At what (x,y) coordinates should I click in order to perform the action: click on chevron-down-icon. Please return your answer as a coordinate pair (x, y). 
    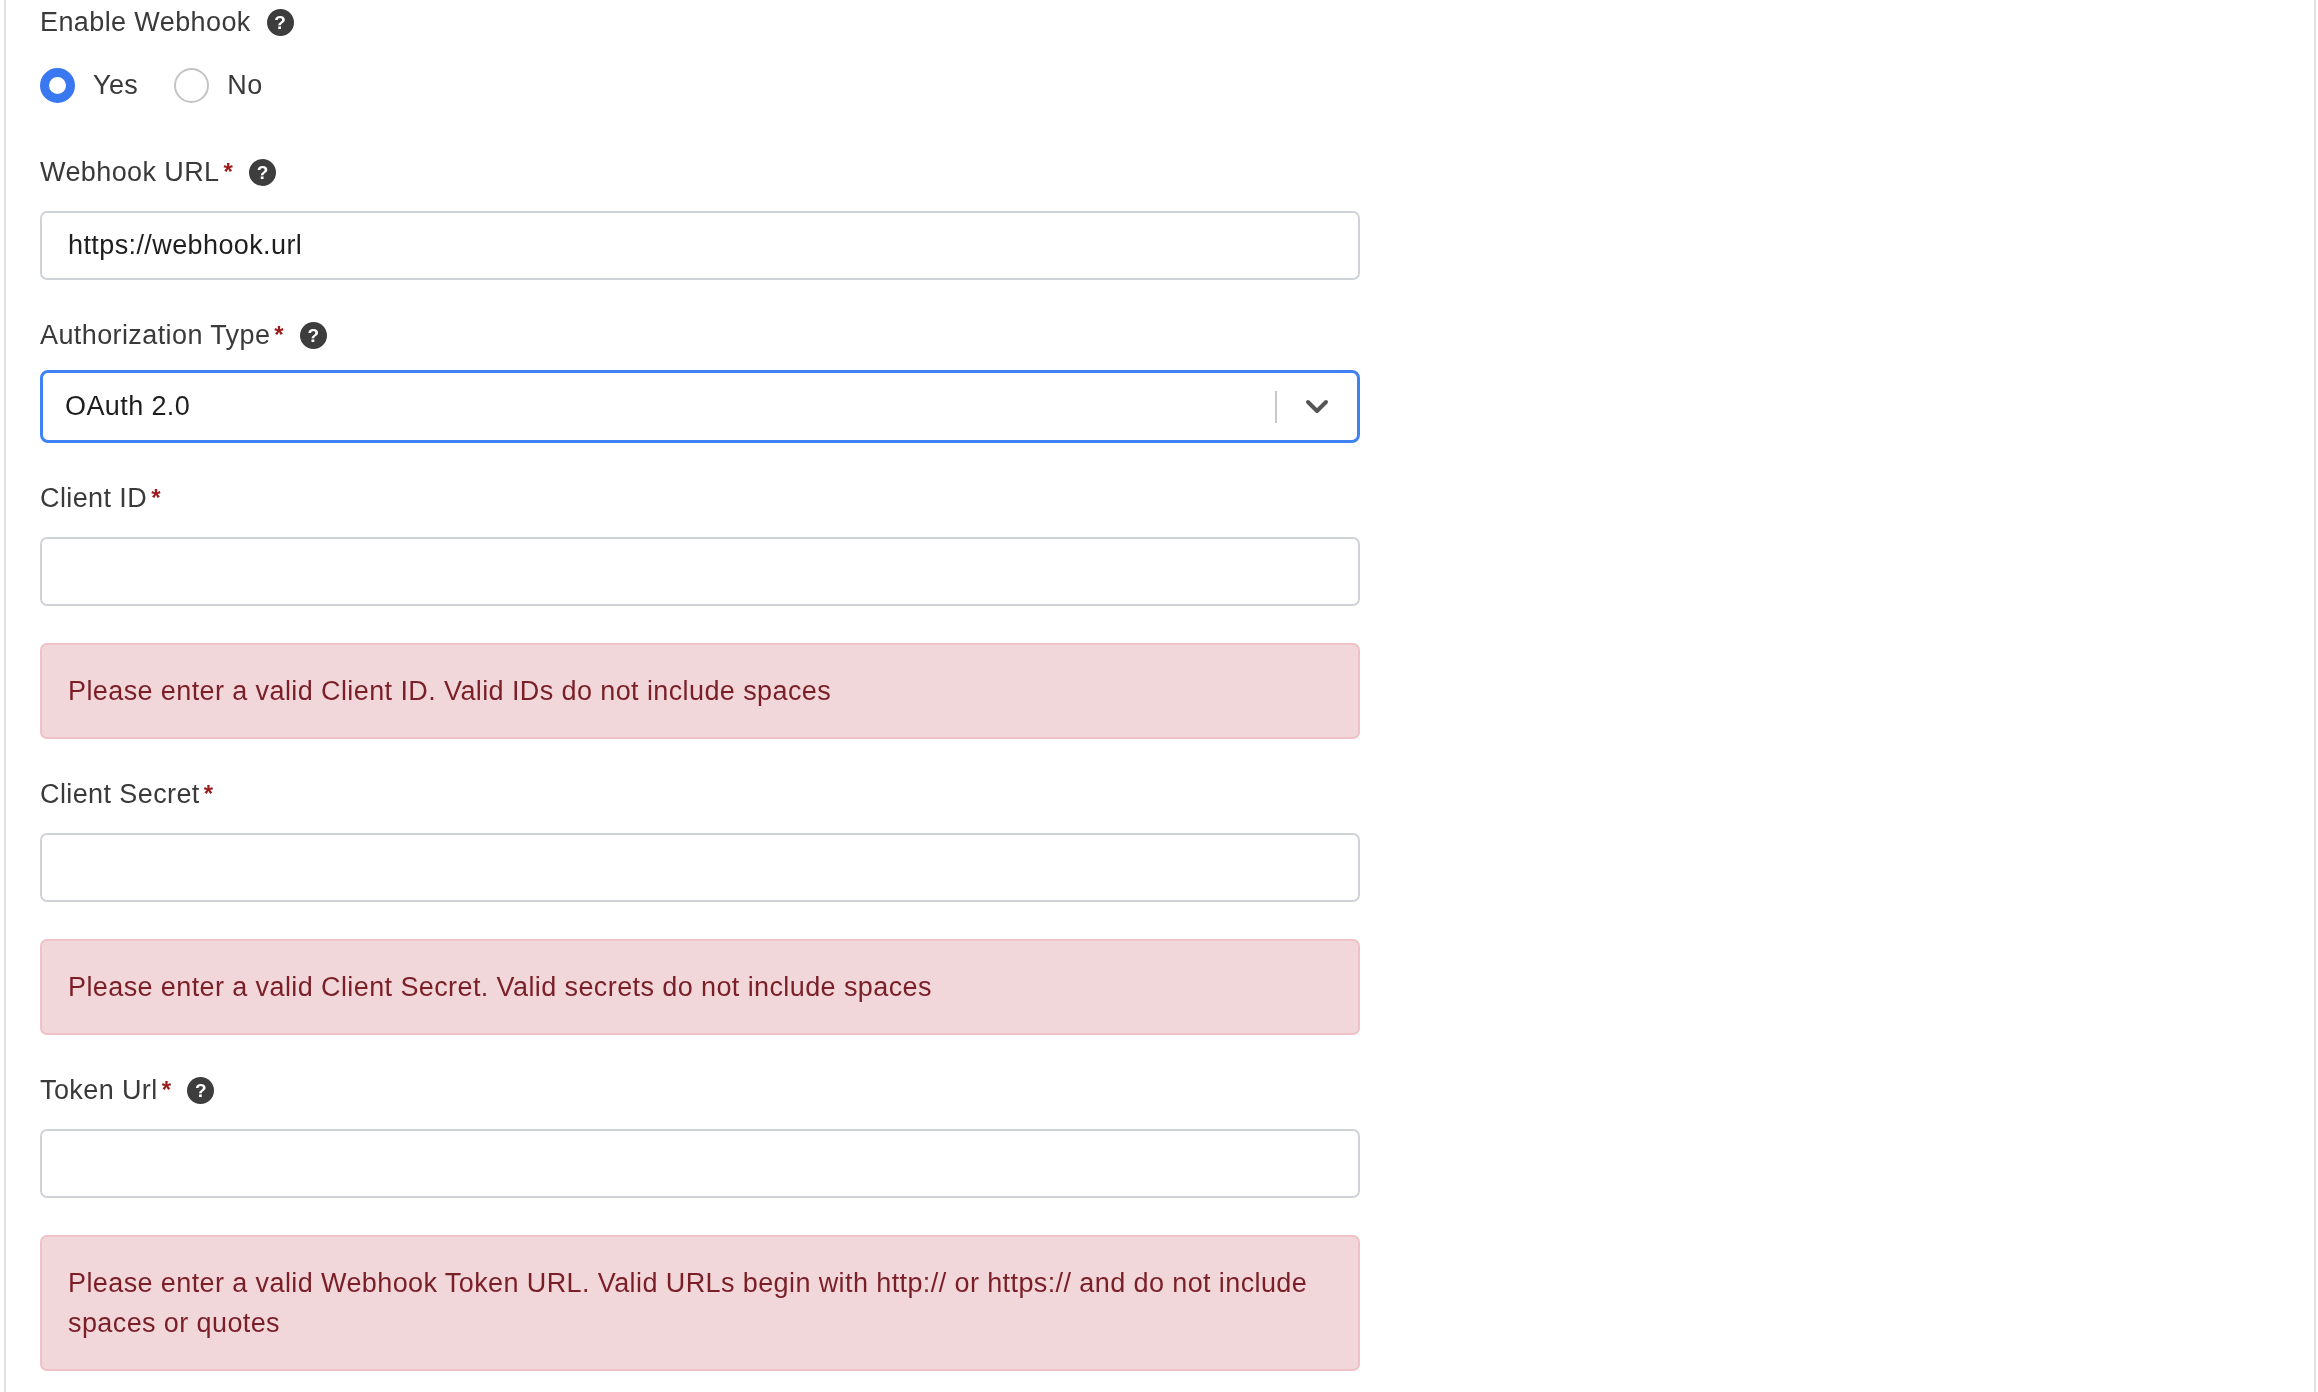
    Looking at the image, I should click on (1317, 406).